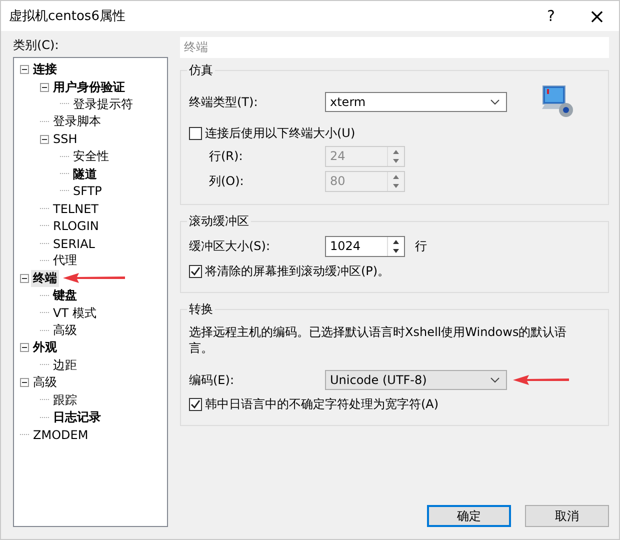  Describe the element at coordinates (89, 87) in the screenshot. I see `tree-item: 用户身份验证` at that location.